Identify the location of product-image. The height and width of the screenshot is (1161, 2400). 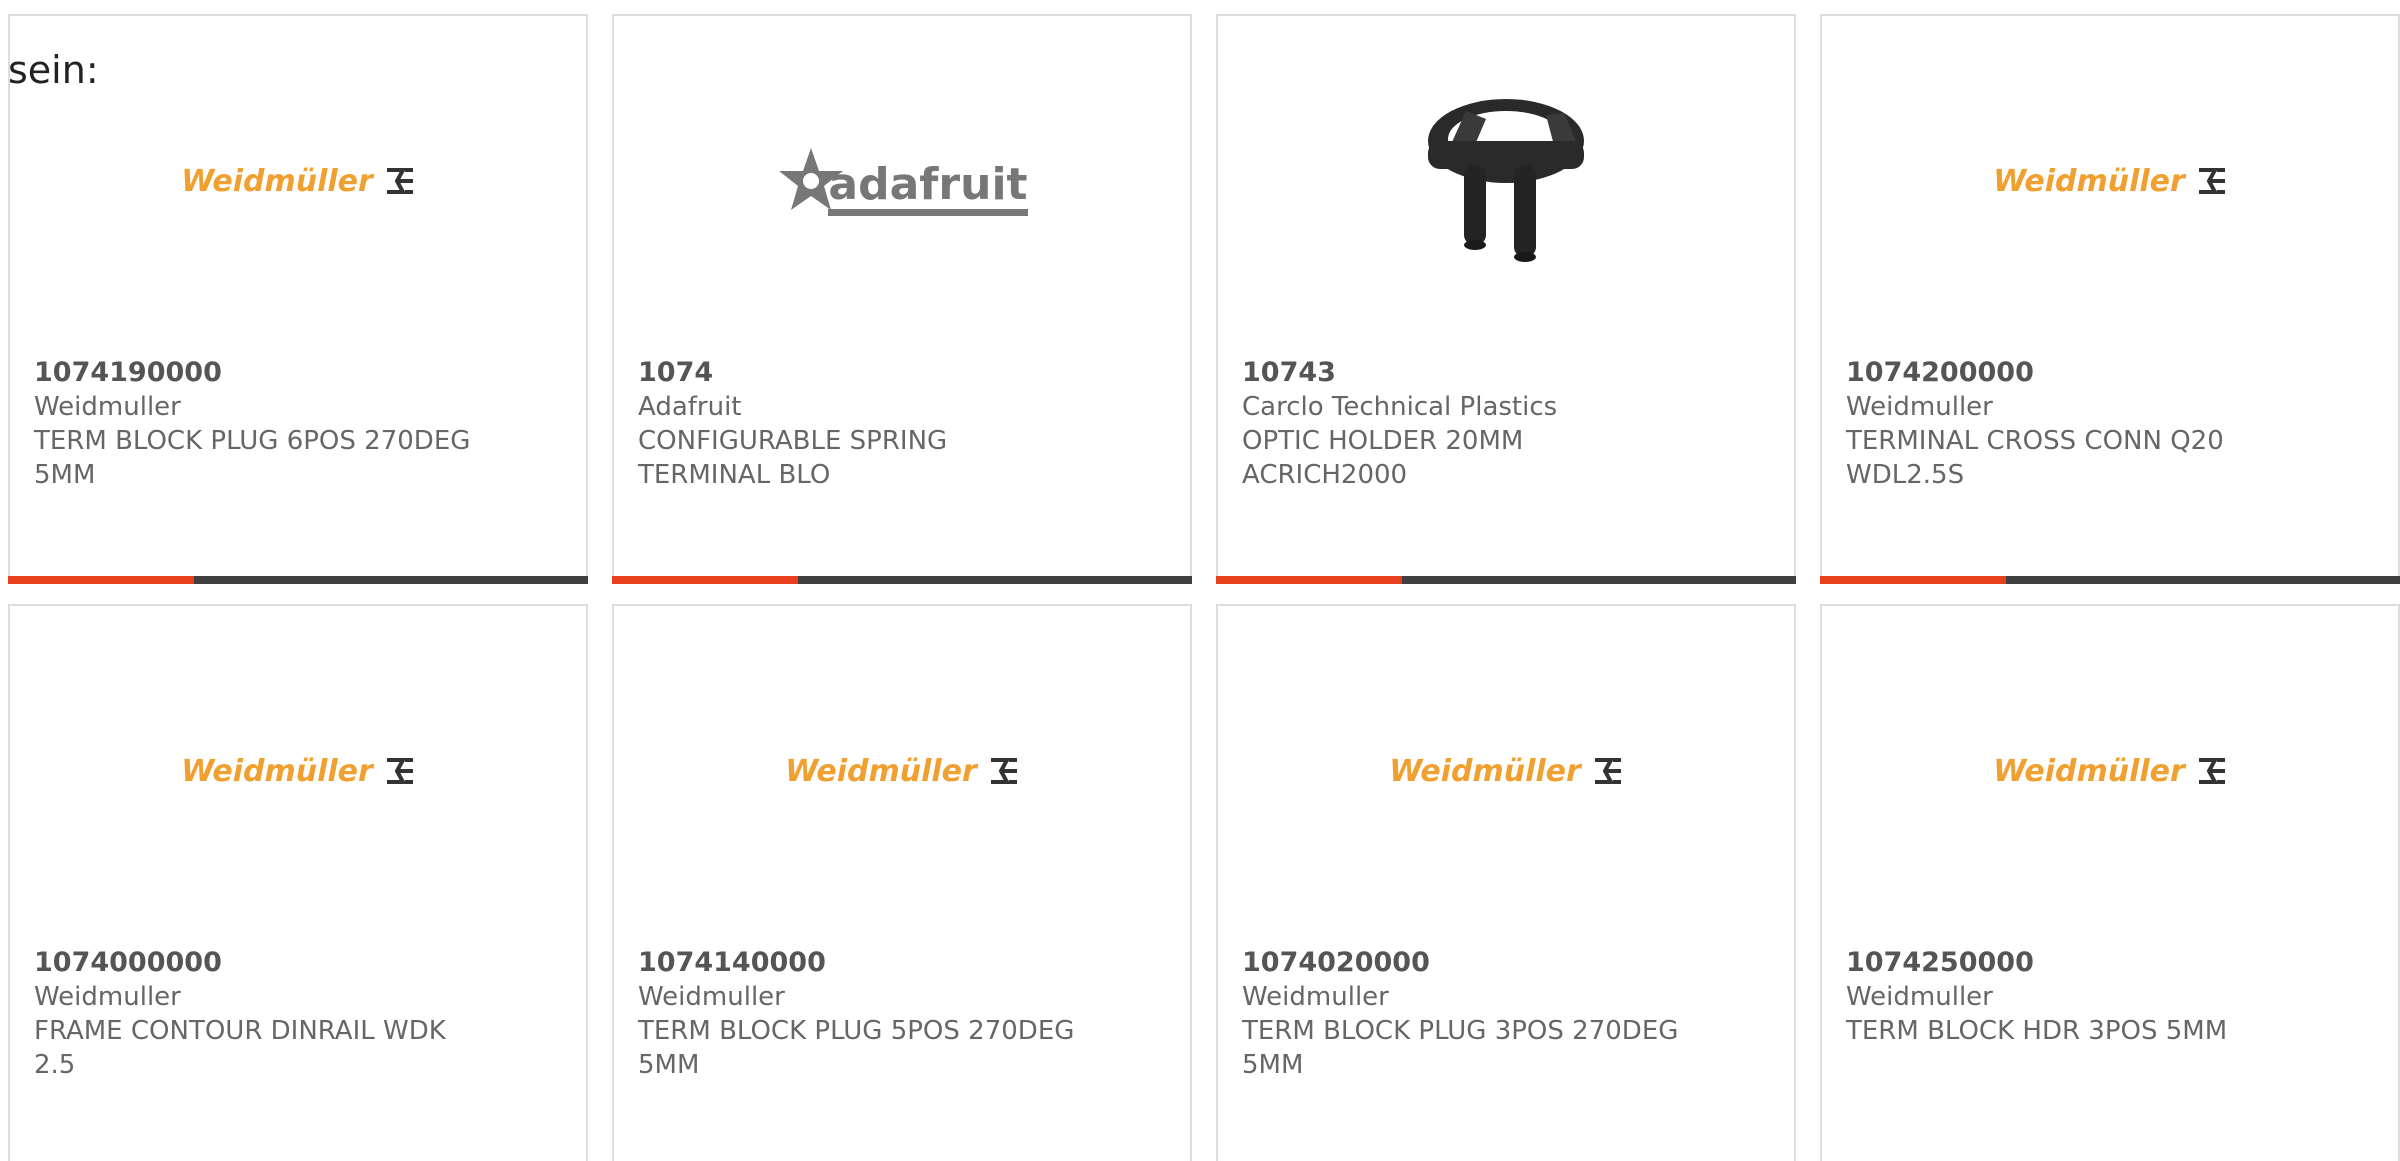
(1506, 181).